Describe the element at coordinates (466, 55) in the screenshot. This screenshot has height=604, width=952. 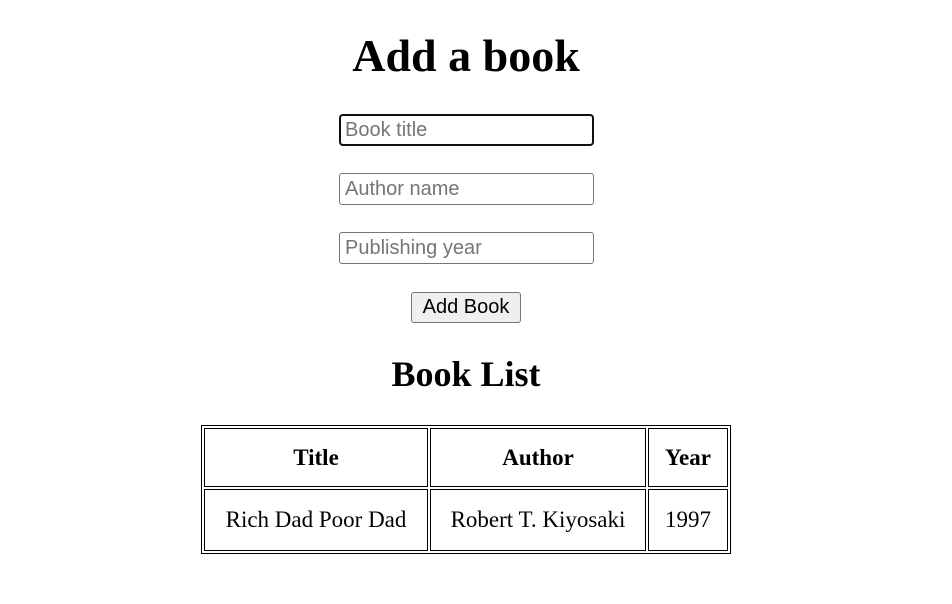
I see `page-title: Add a book` at that location.